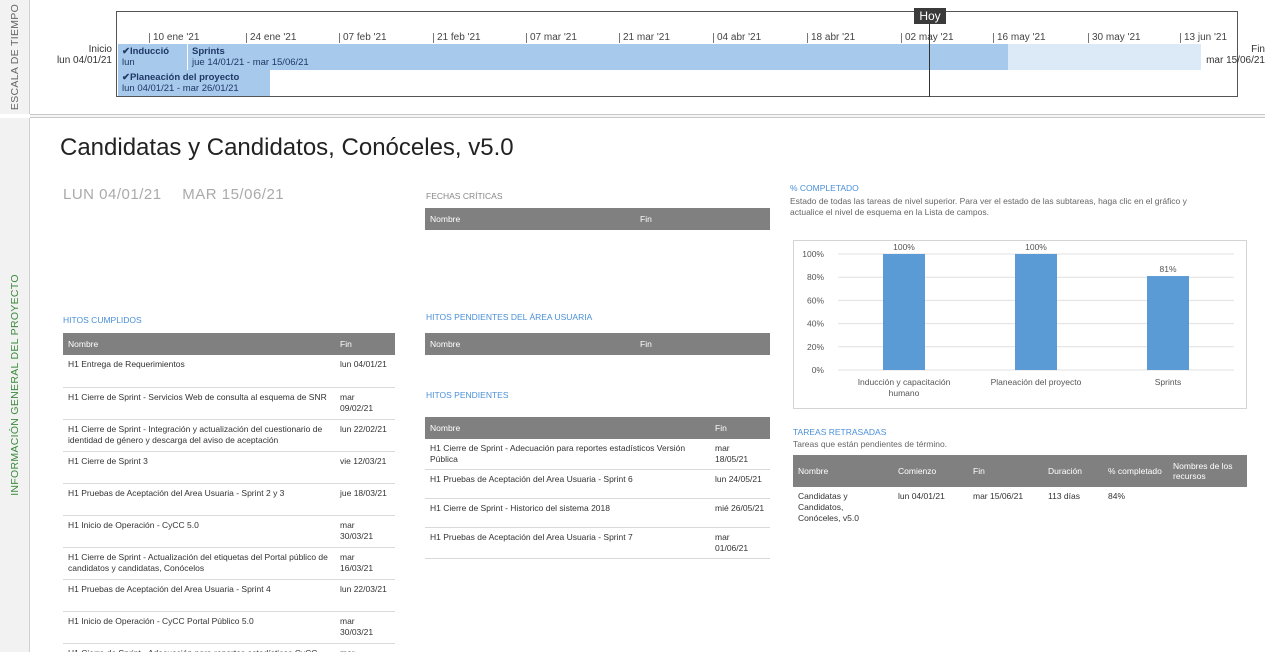 The image size is (1265, 652). I want to click on timeline-tick: 13 jun '21, so click(1203, 38).